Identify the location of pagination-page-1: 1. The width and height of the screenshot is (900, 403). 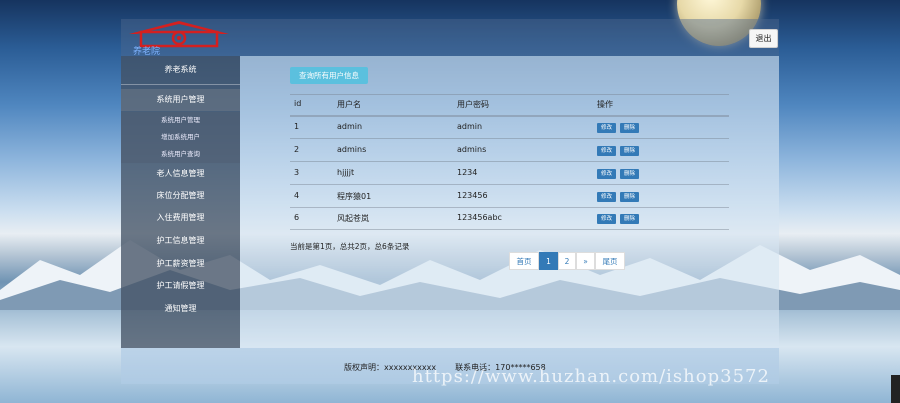
(548, 261).